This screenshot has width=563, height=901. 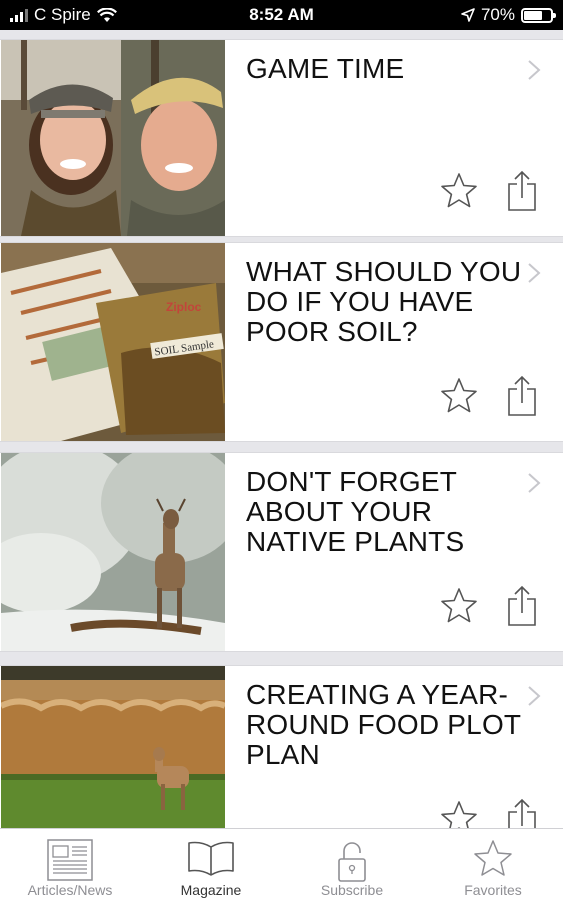 What do you see at coordinates (386, 512) in the screenshot?
I see `article-title: DON'T FORGET ABOUT YOUR NATIVE PLANTS` at bounding box center [386, 512].